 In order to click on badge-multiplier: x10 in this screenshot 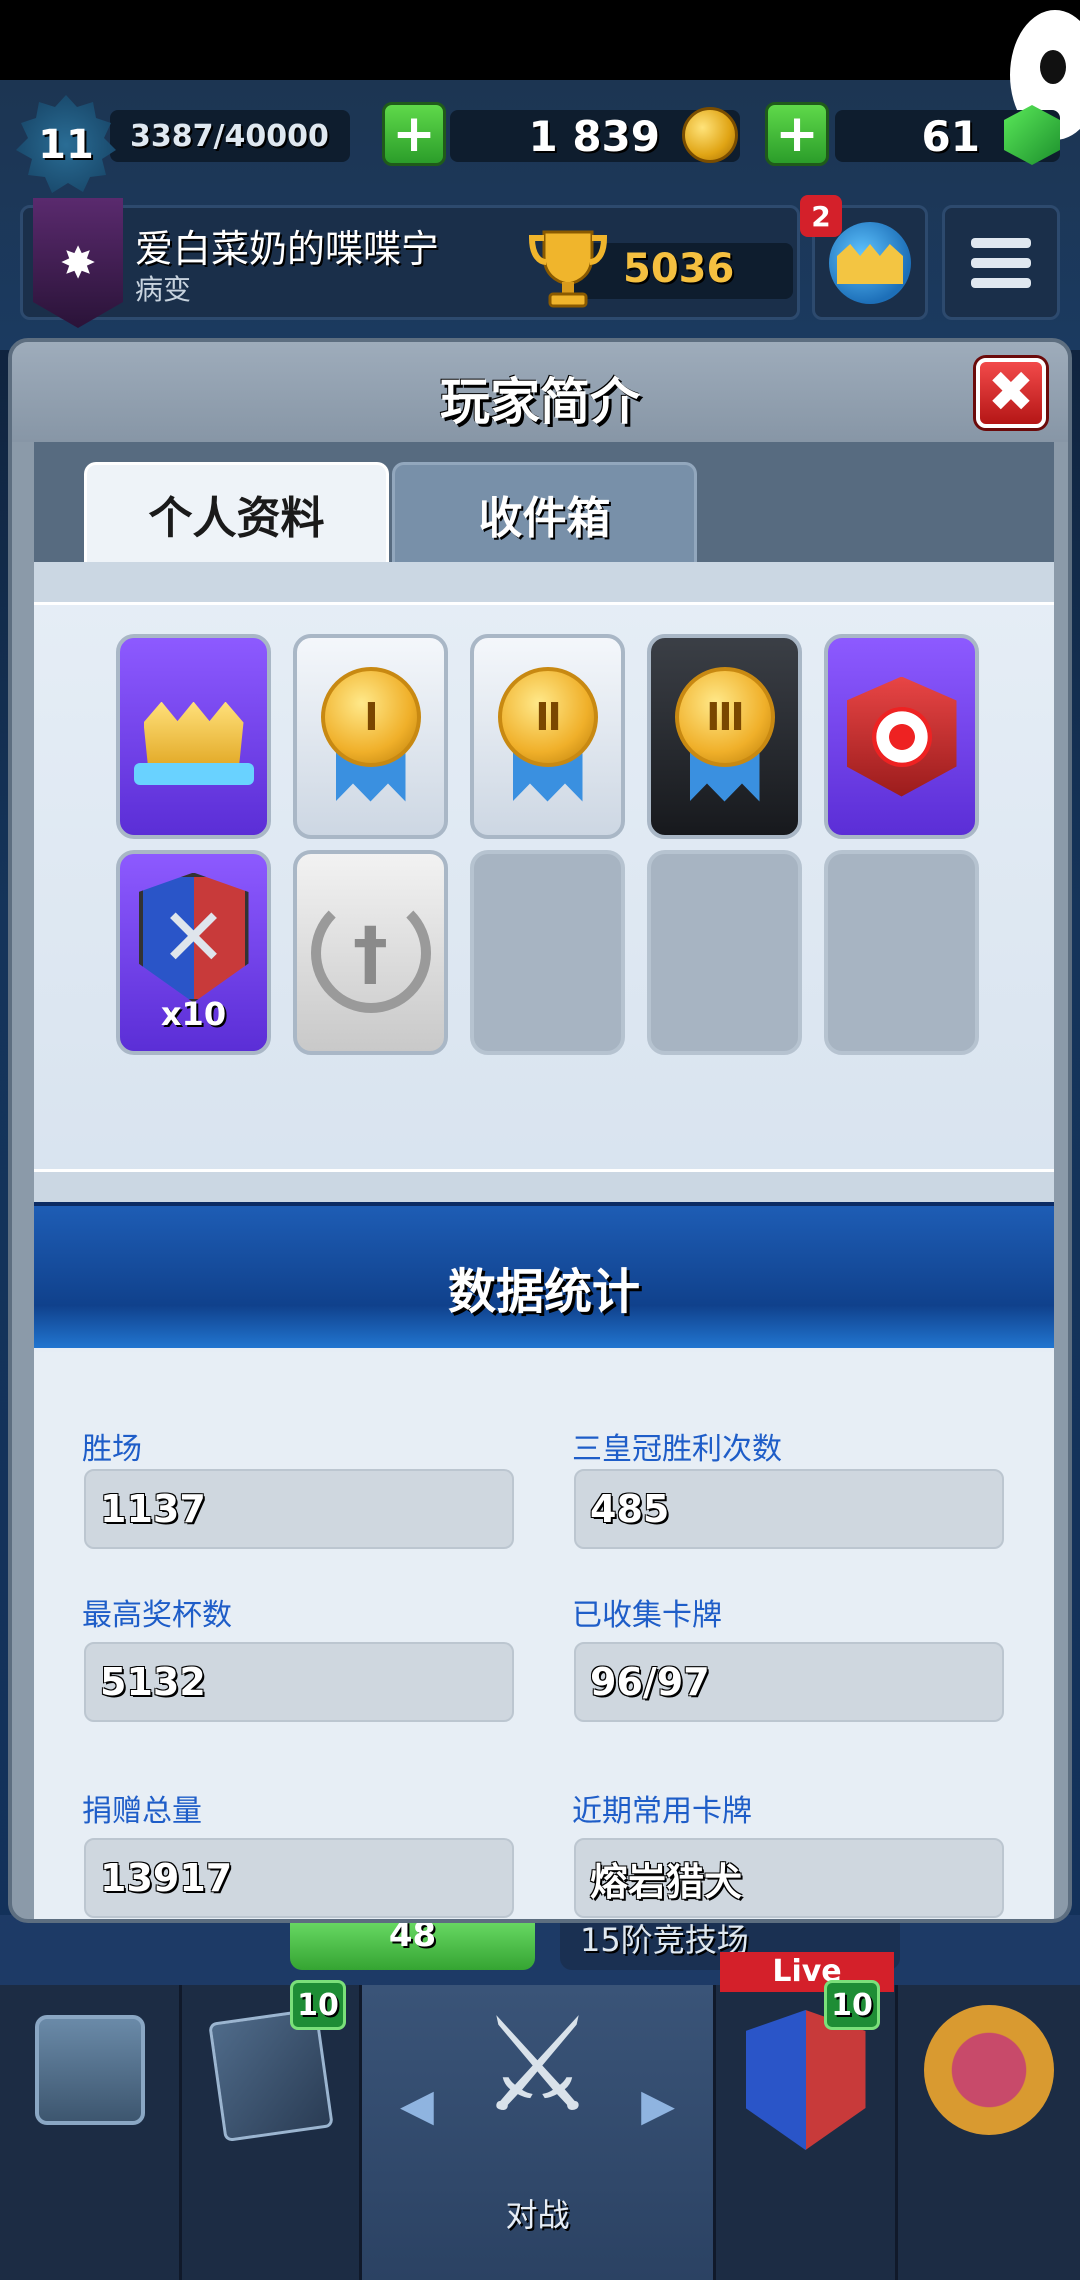, I will do `click(193, 1014)`.